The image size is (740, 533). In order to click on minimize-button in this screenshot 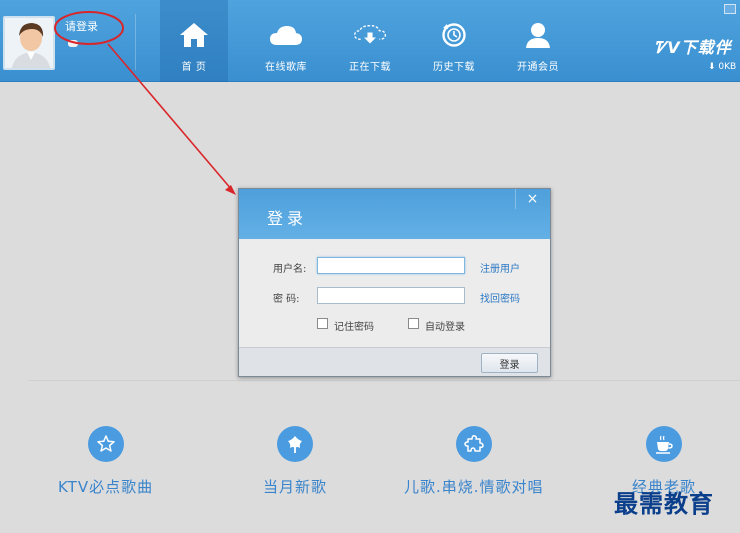, I will do `click(730, 9)`.